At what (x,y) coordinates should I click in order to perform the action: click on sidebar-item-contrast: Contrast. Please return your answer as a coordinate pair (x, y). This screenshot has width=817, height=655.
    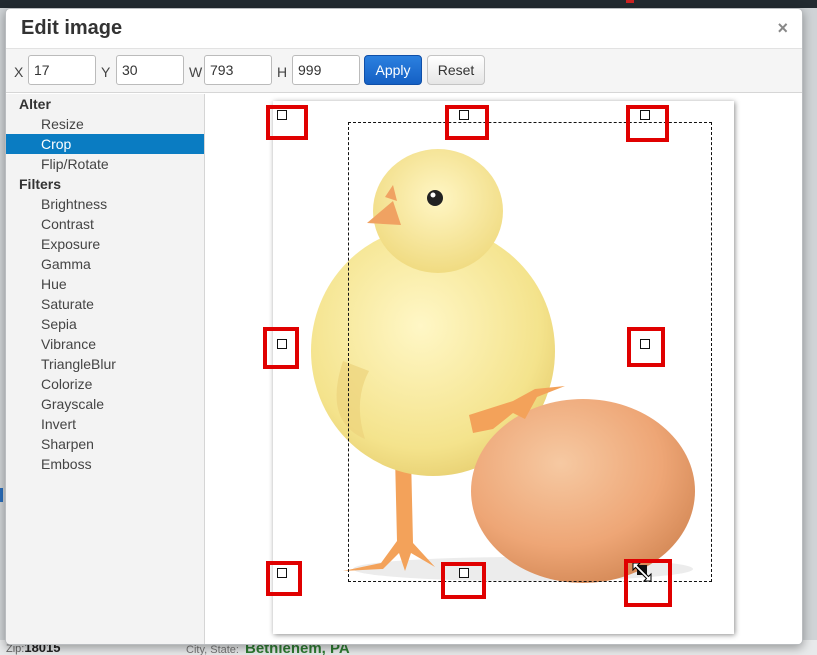
    Looking at the image, I should click on (105, 224).